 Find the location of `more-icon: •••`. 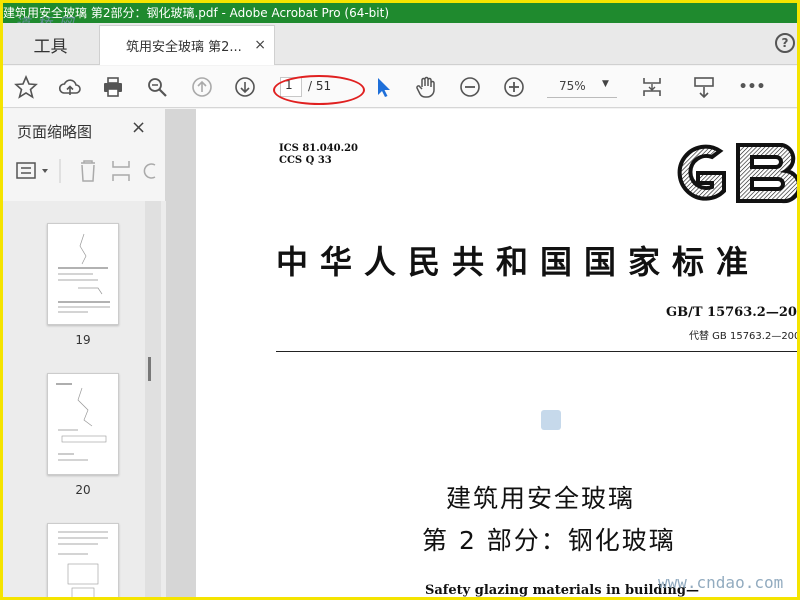

more-icon: ••• is located at coordinates (752, 87).